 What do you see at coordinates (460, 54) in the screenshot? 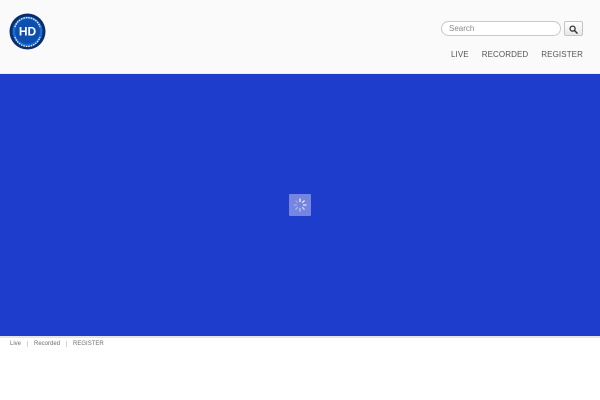
I see `nav-live: LIVE` at bounding box center [460, 54].